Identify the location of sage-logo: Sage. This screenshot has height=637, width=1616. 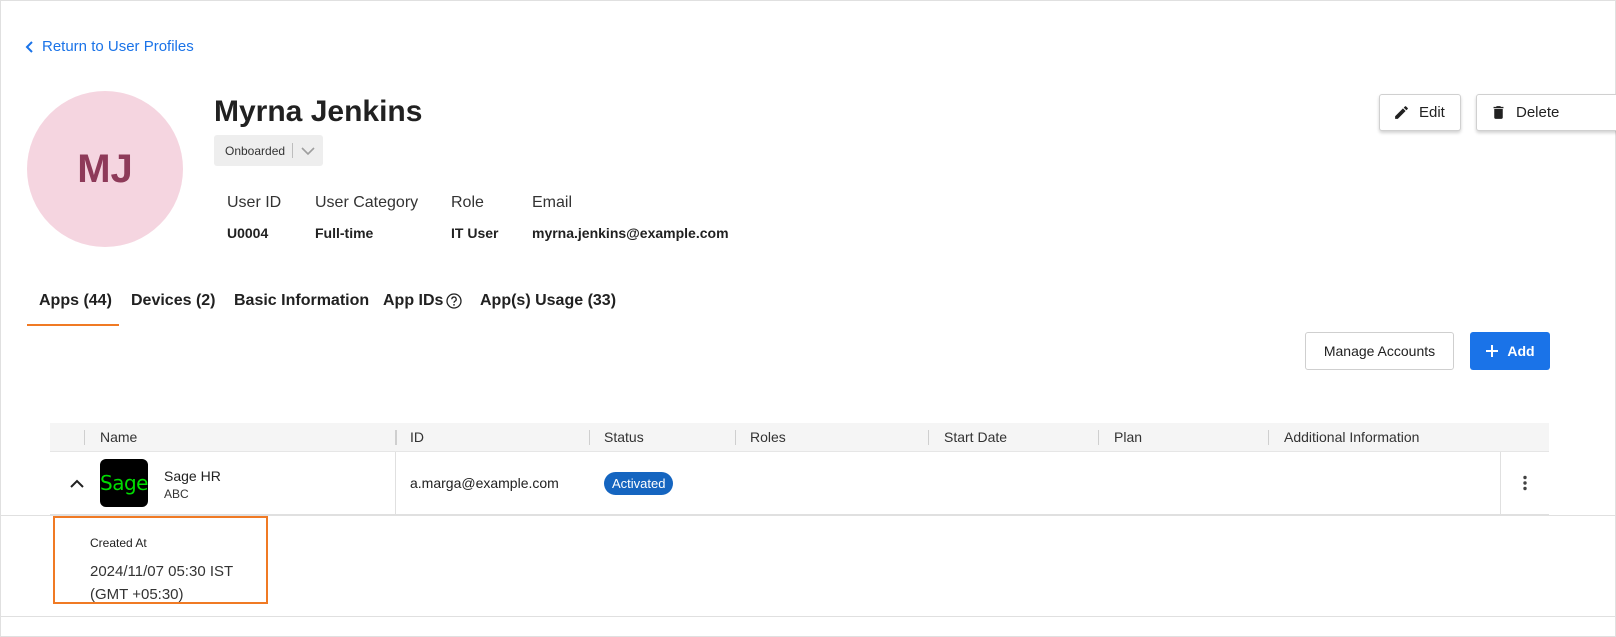
(124, 483).